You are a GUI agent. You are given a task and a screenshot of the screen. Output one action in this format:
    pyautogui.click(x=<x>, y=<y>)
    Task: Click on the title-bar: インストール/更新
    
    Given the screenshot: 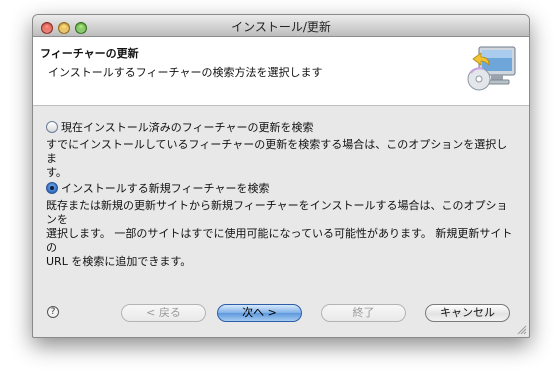 What is the action you would take?
    pyautogui.click(x=281, y=26)
    